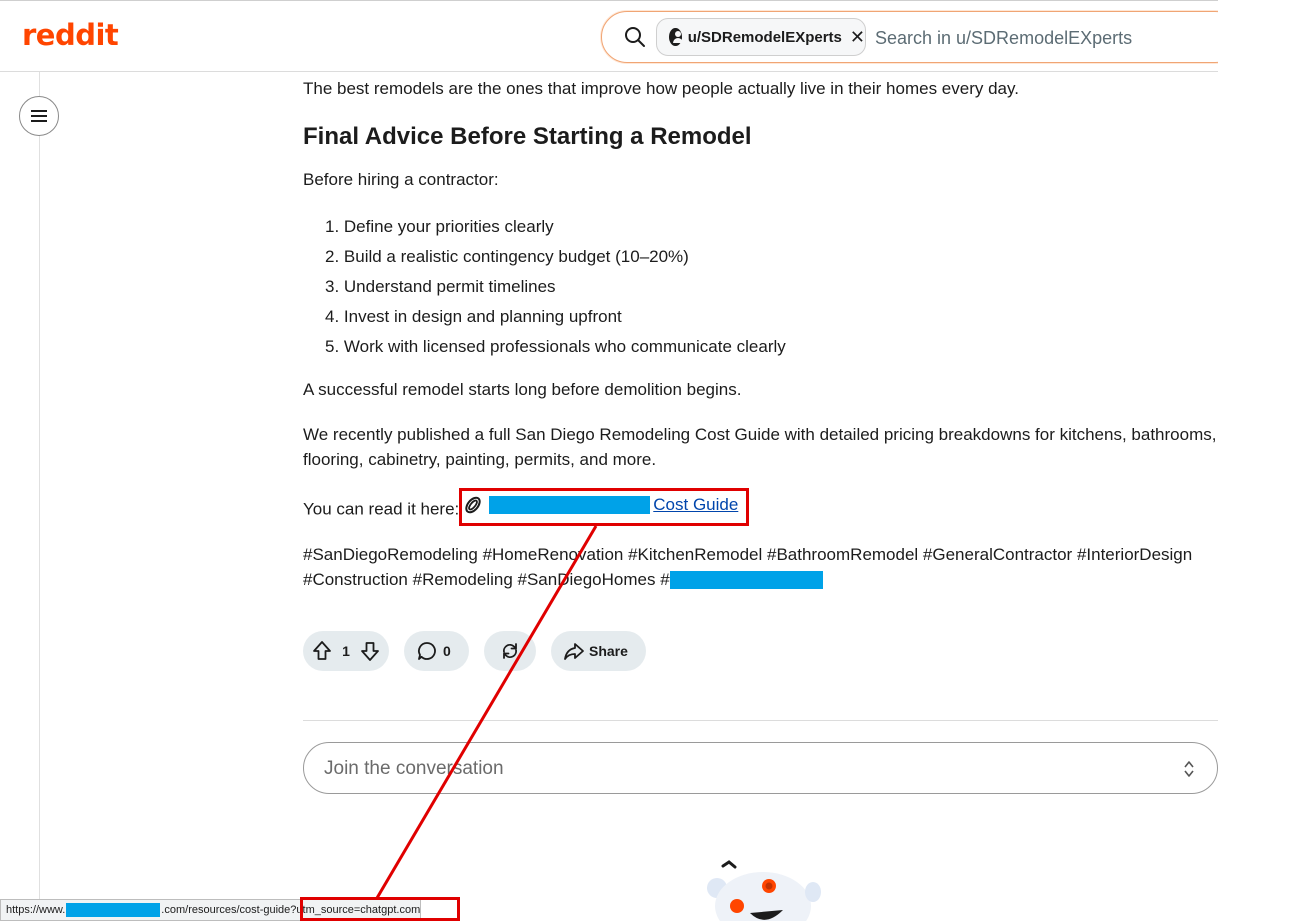  I want to click on share-label: Share, so click(608, 651).